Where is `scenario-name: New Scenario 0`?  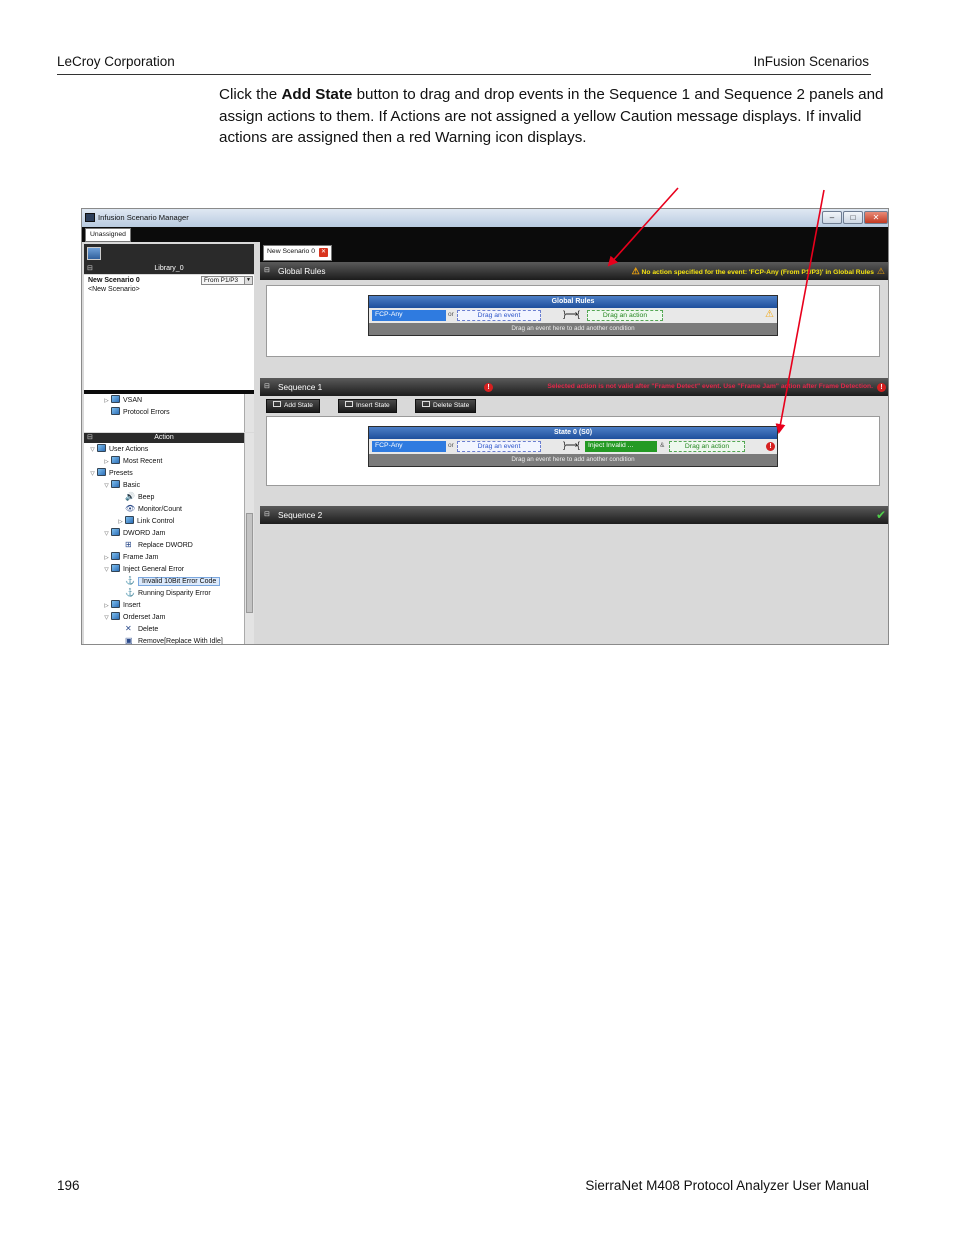 scenario-name: New Scenario 0 is located at coordinates (114, 280).